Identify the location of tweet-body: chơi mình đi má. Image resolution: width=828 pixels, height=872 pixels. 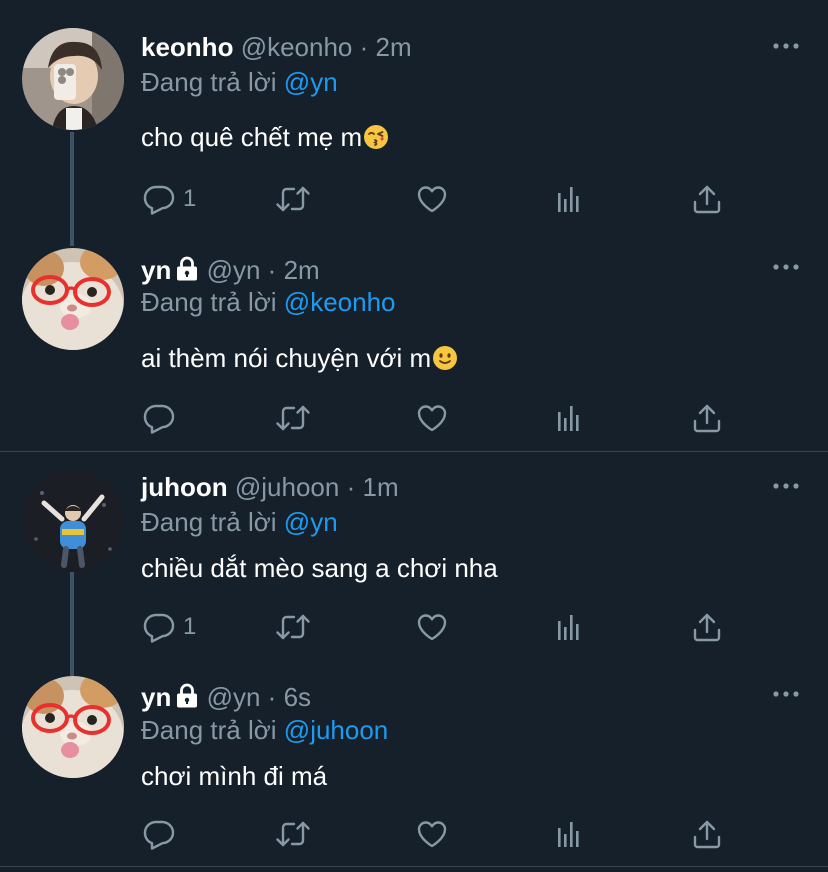
(234, 776).